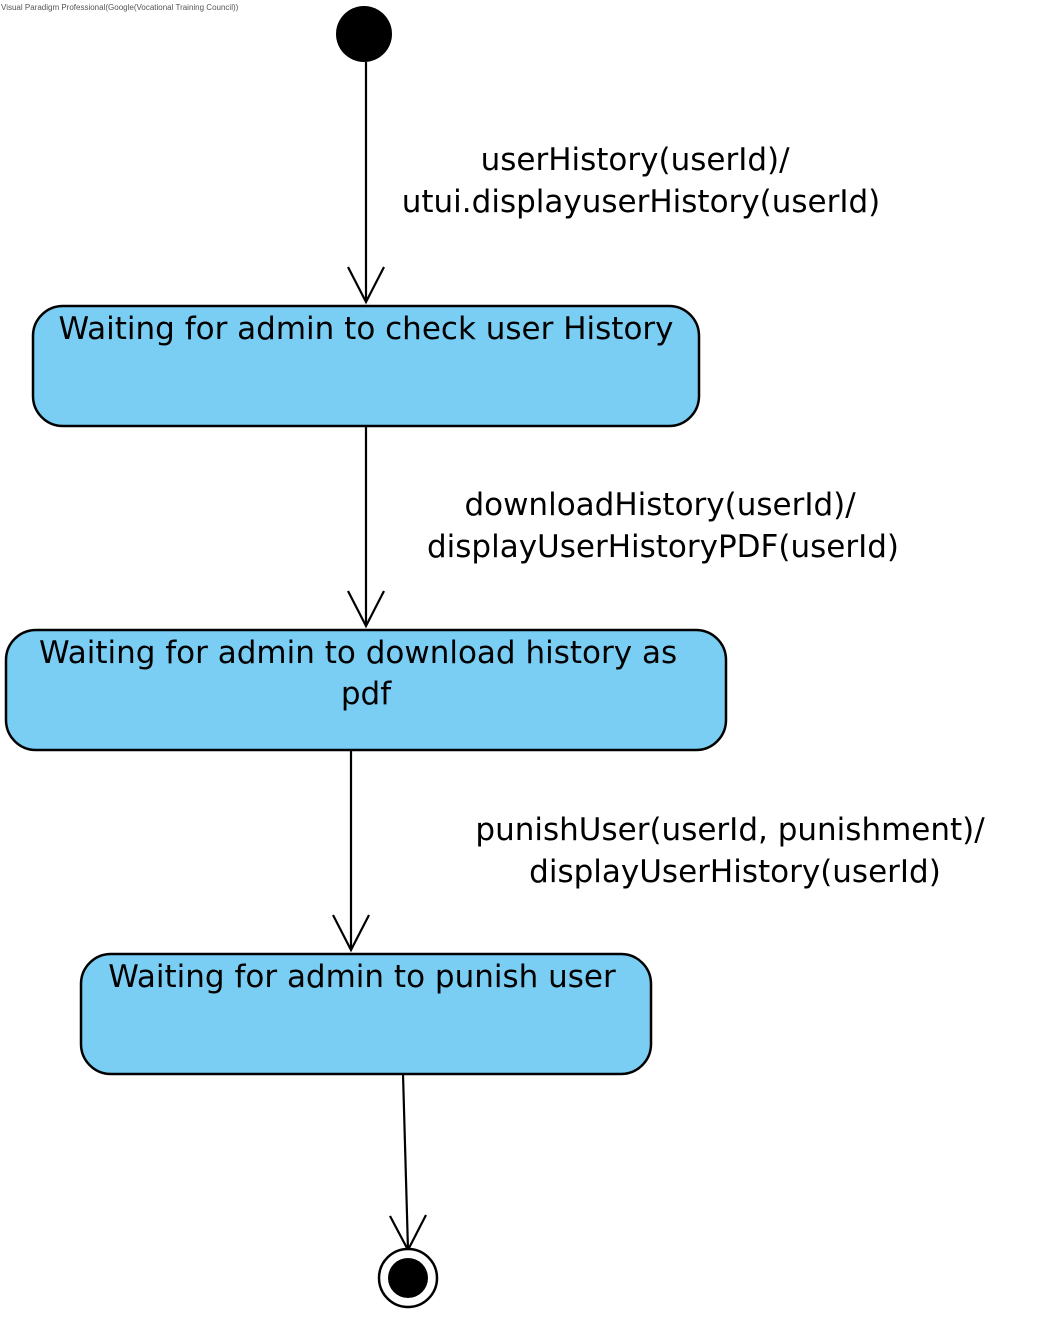 The height and width of the screenshot is (1320, 1044). I want to click on transition-label-line: displayUserHistory(userId), so click(735, 872).